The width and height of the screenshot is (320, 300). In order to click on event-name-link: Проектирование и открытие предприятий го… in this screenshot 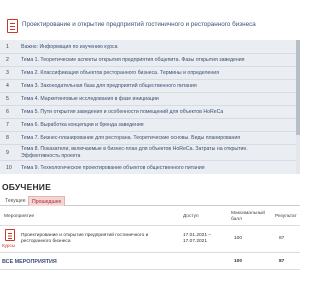, I will do `click(96, 239)`.